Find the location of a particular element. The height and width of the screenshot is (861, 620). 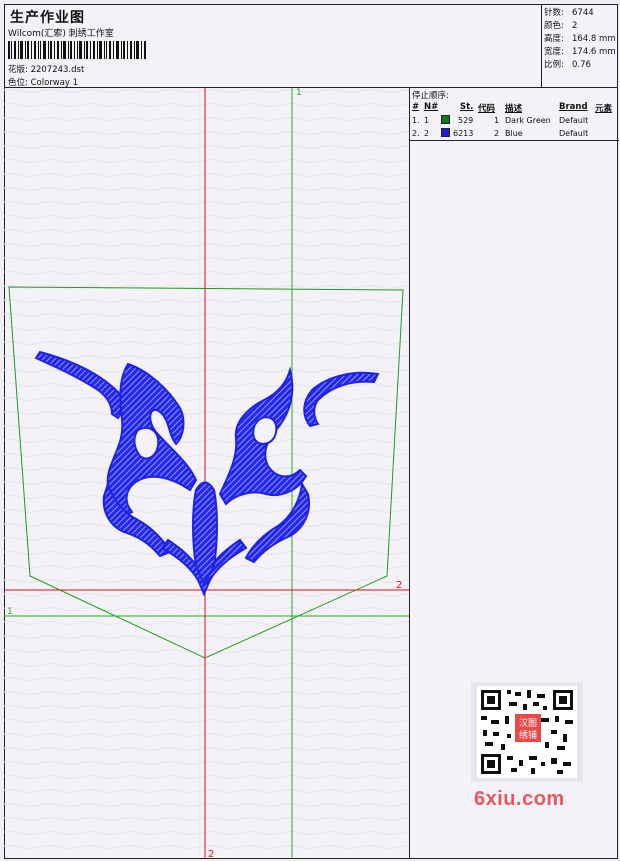

colorway-line: 色位: Colorway 1 is located at coordinates (43, 82).